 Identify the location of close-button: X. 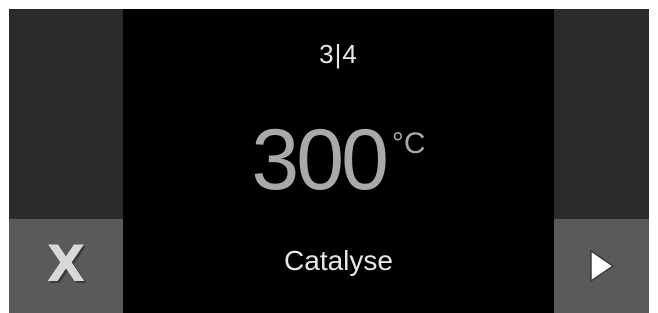
(66, 266).